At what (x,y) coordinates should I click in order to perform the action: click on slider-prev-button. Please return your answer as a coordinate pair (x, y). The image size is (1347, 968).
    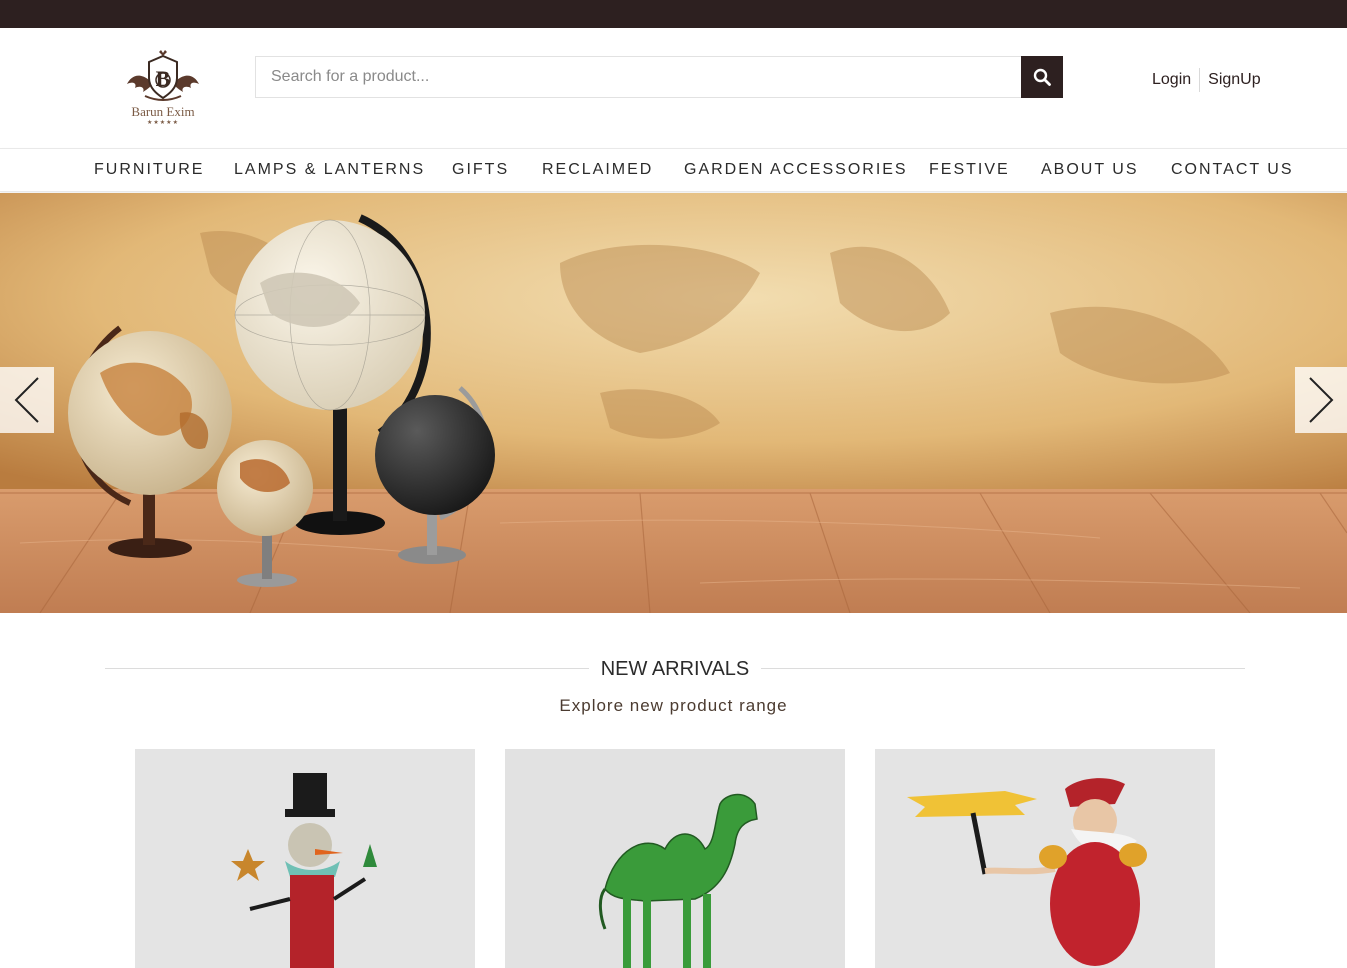
    Looking at the image, I should click on (27, 400).